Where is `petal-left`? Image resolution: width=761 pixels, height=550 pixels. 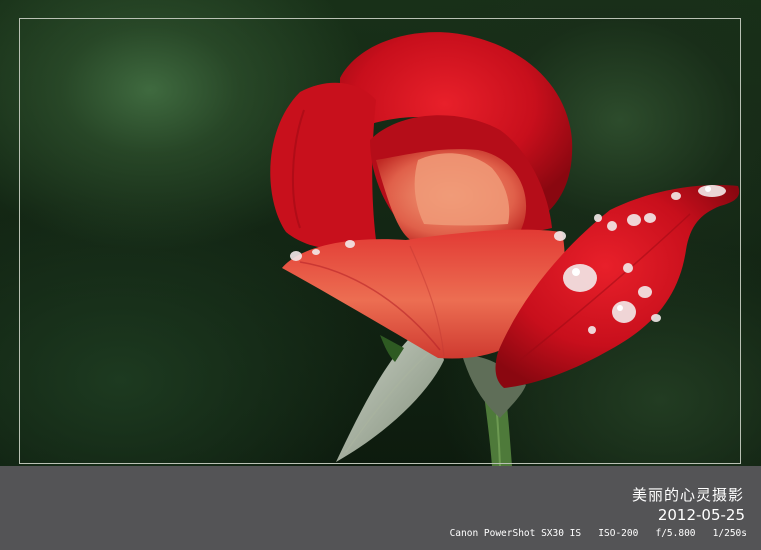 petal-left is located at coordinates (323, 166).